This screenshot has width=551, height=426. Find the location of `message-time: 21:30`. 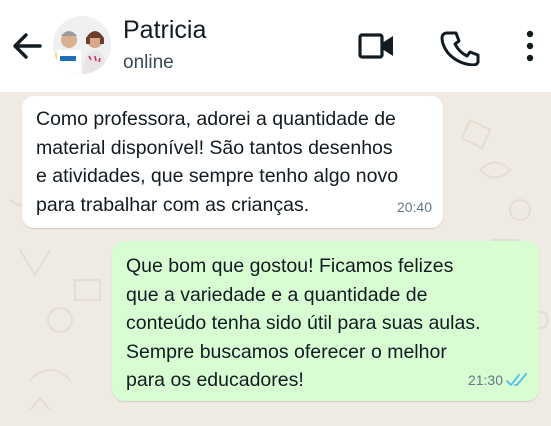

message-time: 21:30 is located at coordinates (485, 379).